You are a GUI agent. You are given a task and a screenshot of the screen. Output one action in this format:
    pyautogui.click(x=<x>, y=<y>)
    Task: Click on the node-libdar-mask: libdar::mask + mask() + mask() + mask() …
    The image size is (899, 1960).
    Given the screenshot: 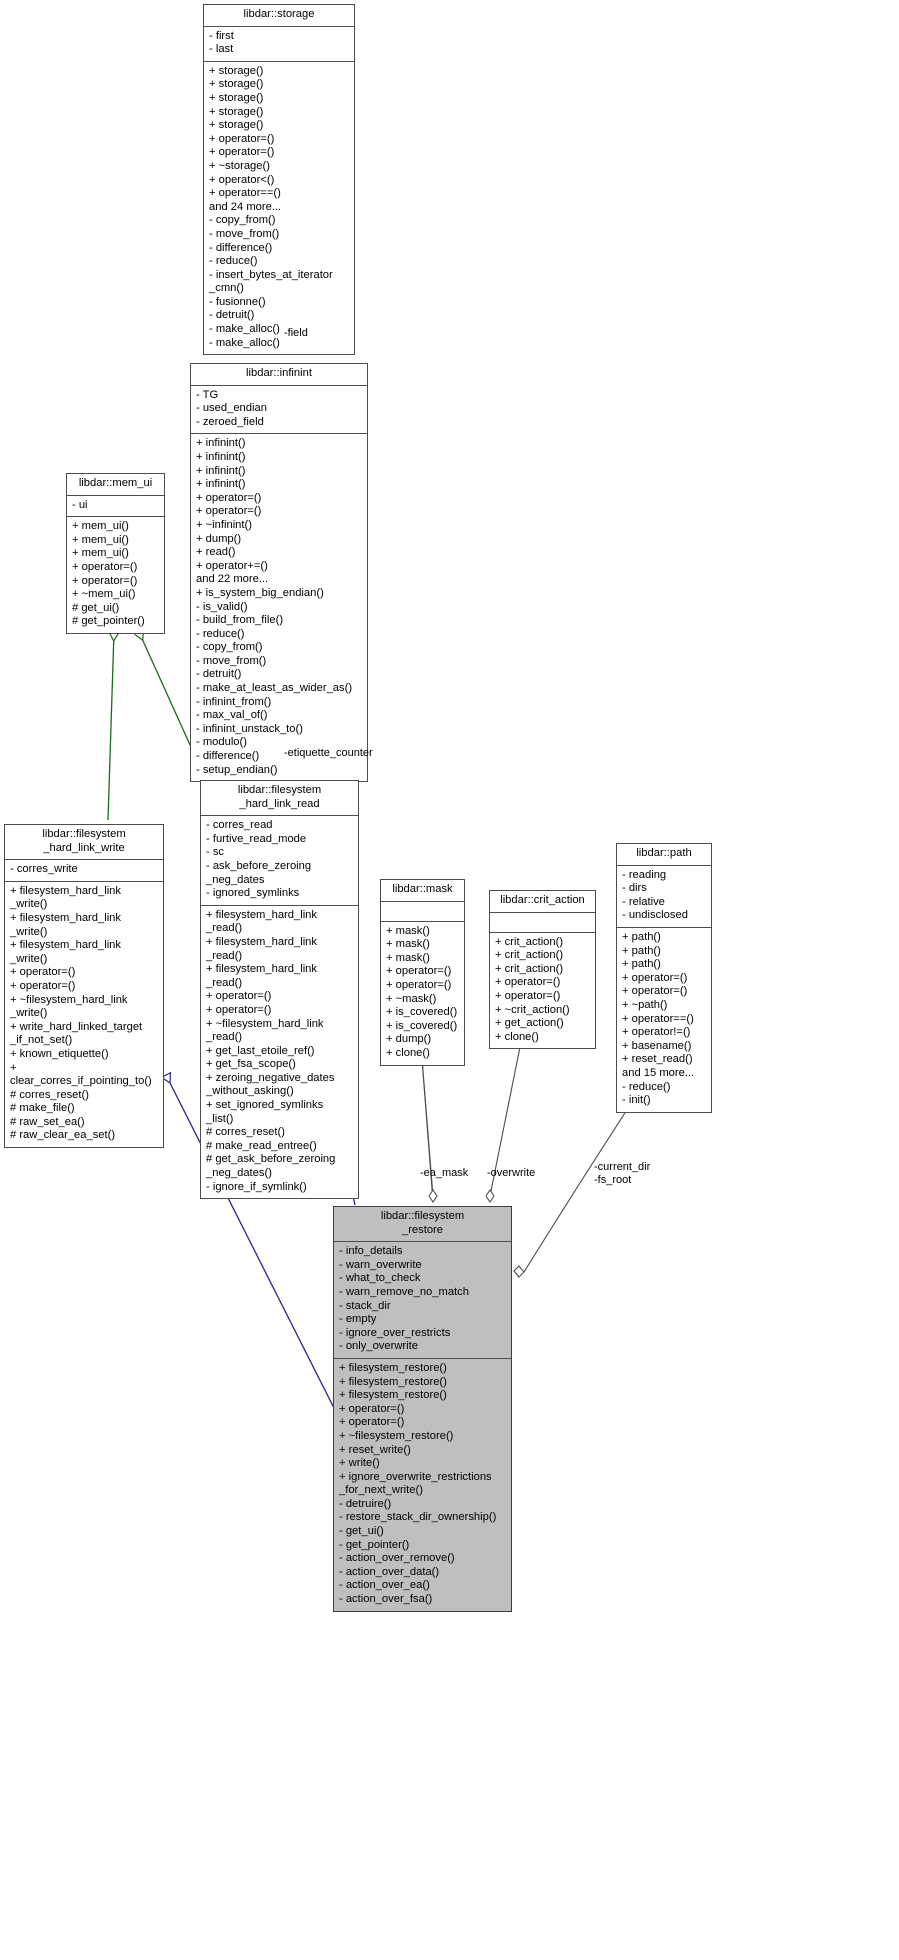 What is the action you would take?
    pyautogui.click(x=422, y=972)
    